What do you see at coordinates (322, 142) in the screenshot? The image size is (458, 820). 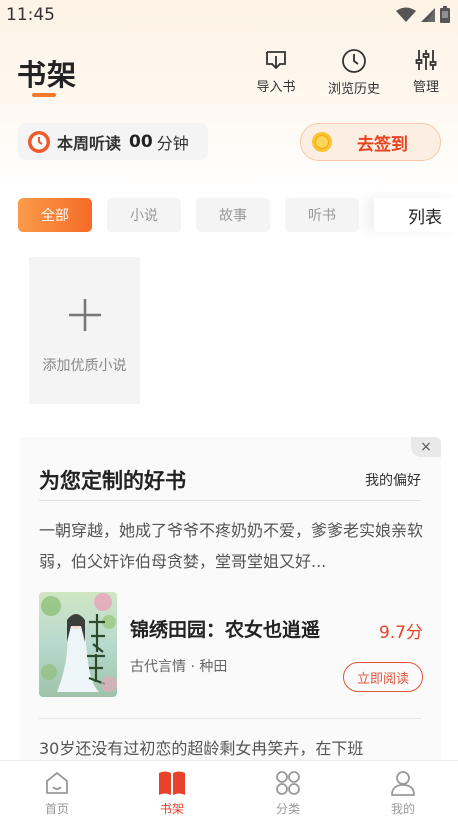 I see `coin-icon` at bounding box center [322, 142].